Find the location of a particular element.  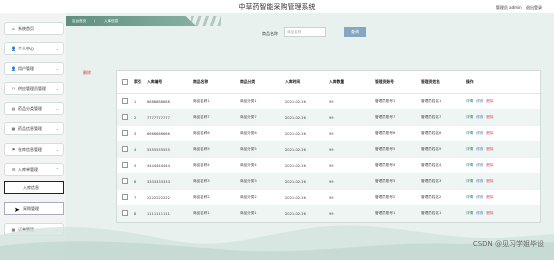

cell-category: 商品分类4 is located at coordinates (248, 165).